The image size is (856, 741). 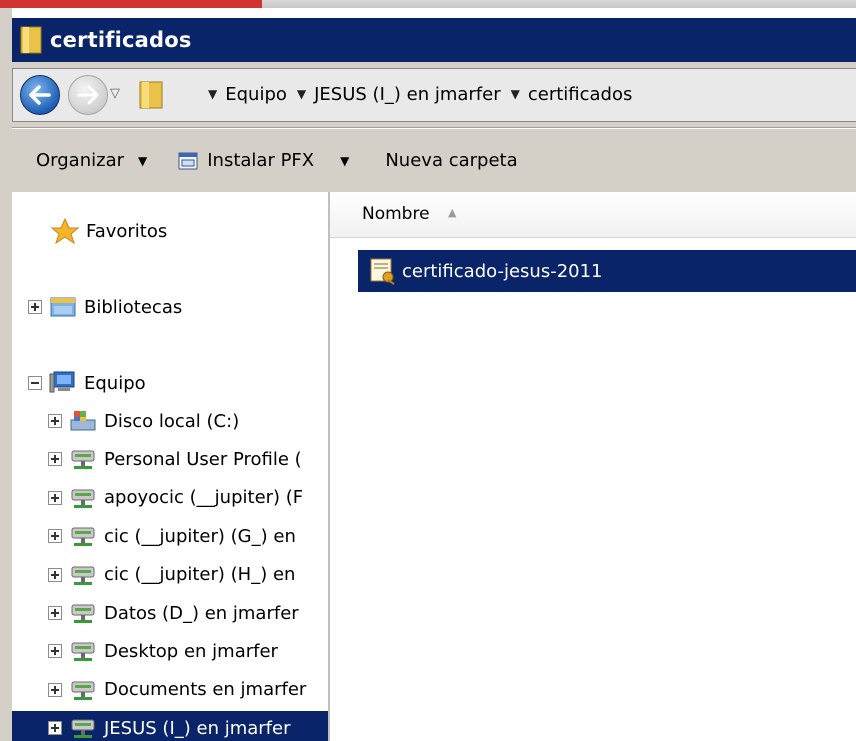 What do you see at coordinates (80, 160) in the screenshot?
I see `organize-label: Organizar` at bounding box center [80, 160].